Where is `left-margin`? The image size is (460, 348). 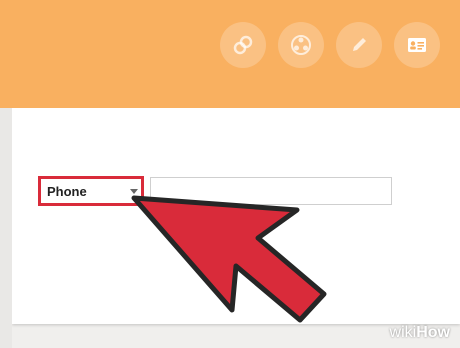
left-margin is located at coordinates (6, 228).